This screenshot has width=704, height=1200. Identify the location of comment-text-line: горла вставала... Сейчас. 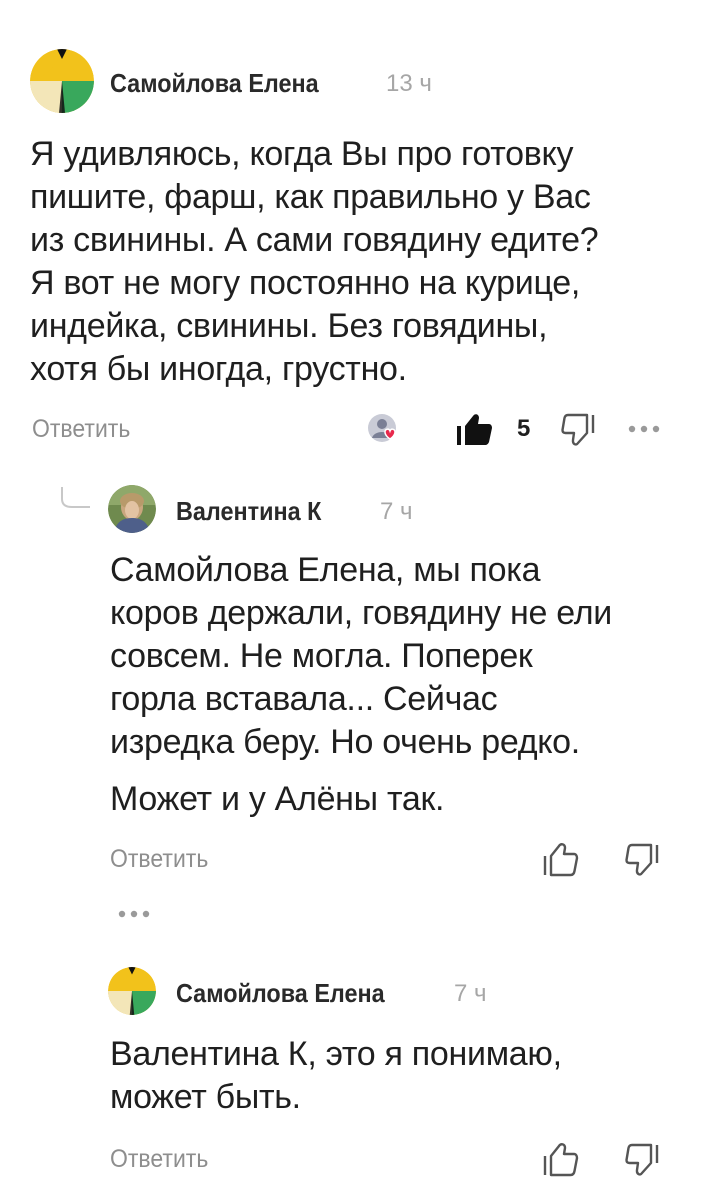
(304, 699).